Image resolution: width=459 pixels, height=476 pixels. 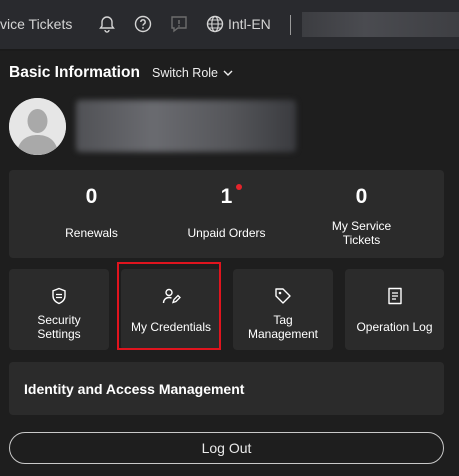 I want to click on user-info-blurred, so click(x=186, y=126).